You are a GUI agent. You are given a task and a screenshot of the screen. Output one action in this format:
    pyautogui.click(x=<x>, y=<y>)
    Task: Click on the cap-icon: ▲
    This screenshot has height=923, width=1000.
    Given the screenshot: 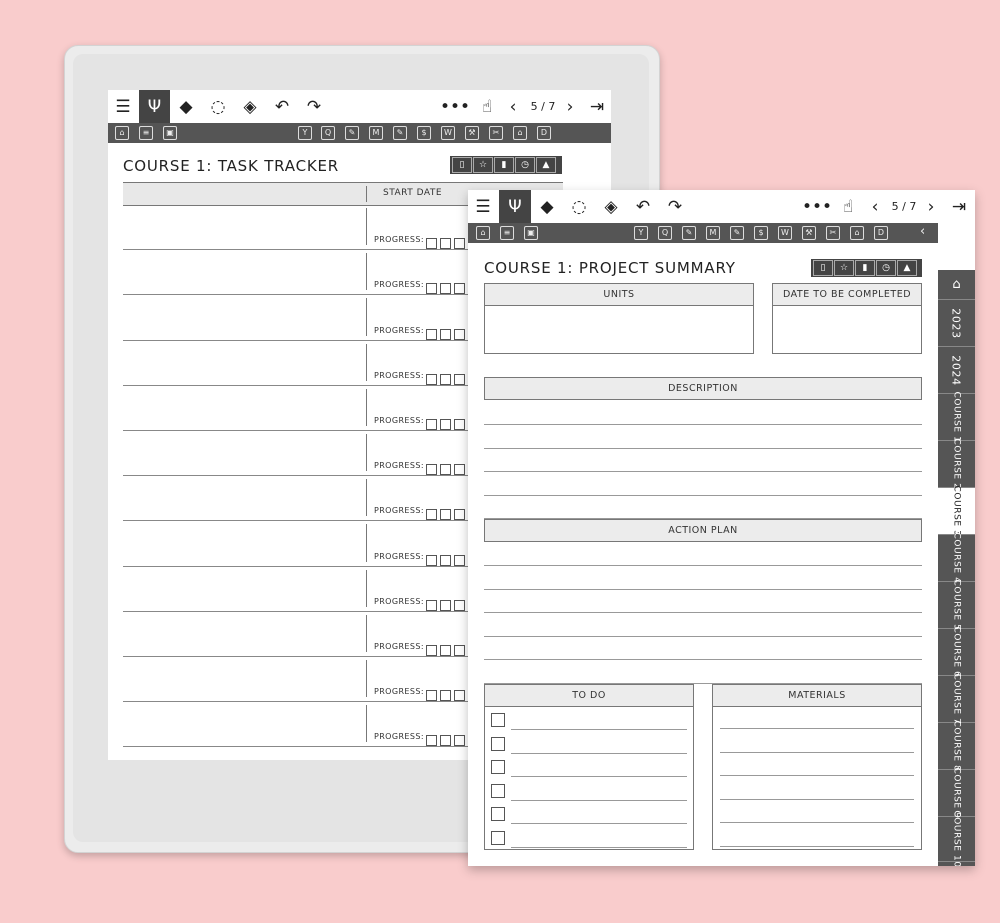 What is the action you would take?
    pyautogui.click(x=546, y=165)
    